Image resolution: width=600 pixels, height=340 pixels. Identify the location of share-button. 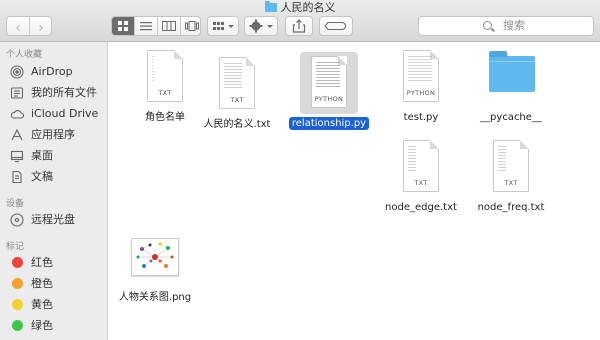
(299, 26).